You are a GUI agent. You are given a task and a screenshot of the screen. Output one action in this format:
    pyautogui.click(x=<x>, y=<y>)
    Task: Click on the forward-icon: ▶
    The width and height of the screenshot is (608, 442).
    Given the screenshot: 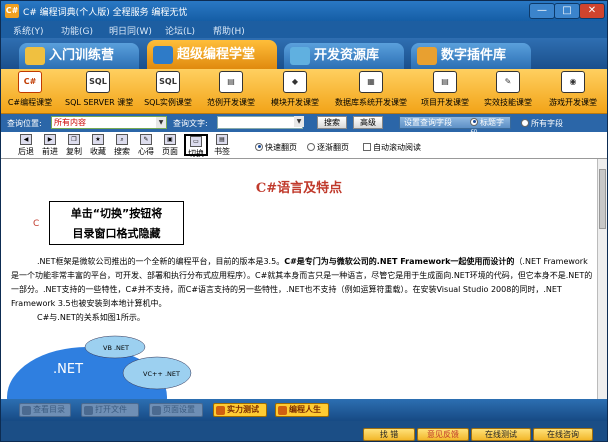 What is the action you would take?
    pyautogui.click(x=50, y=139)
    